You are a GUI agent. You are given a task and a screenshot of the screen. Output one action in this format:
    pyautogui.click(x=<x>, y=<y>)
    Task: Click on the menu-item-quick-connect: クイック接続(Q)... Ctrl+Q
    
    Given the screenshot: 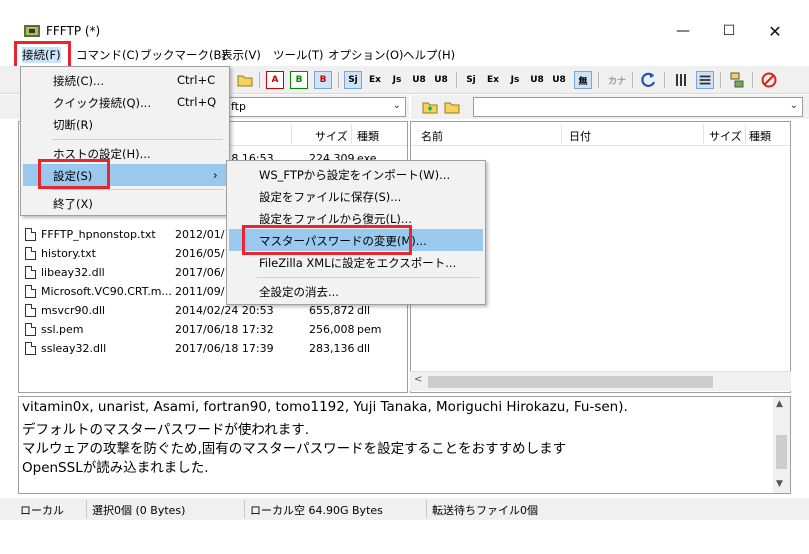 What is the action you would take?
    pyautogui.click(x=125, y=102)
    